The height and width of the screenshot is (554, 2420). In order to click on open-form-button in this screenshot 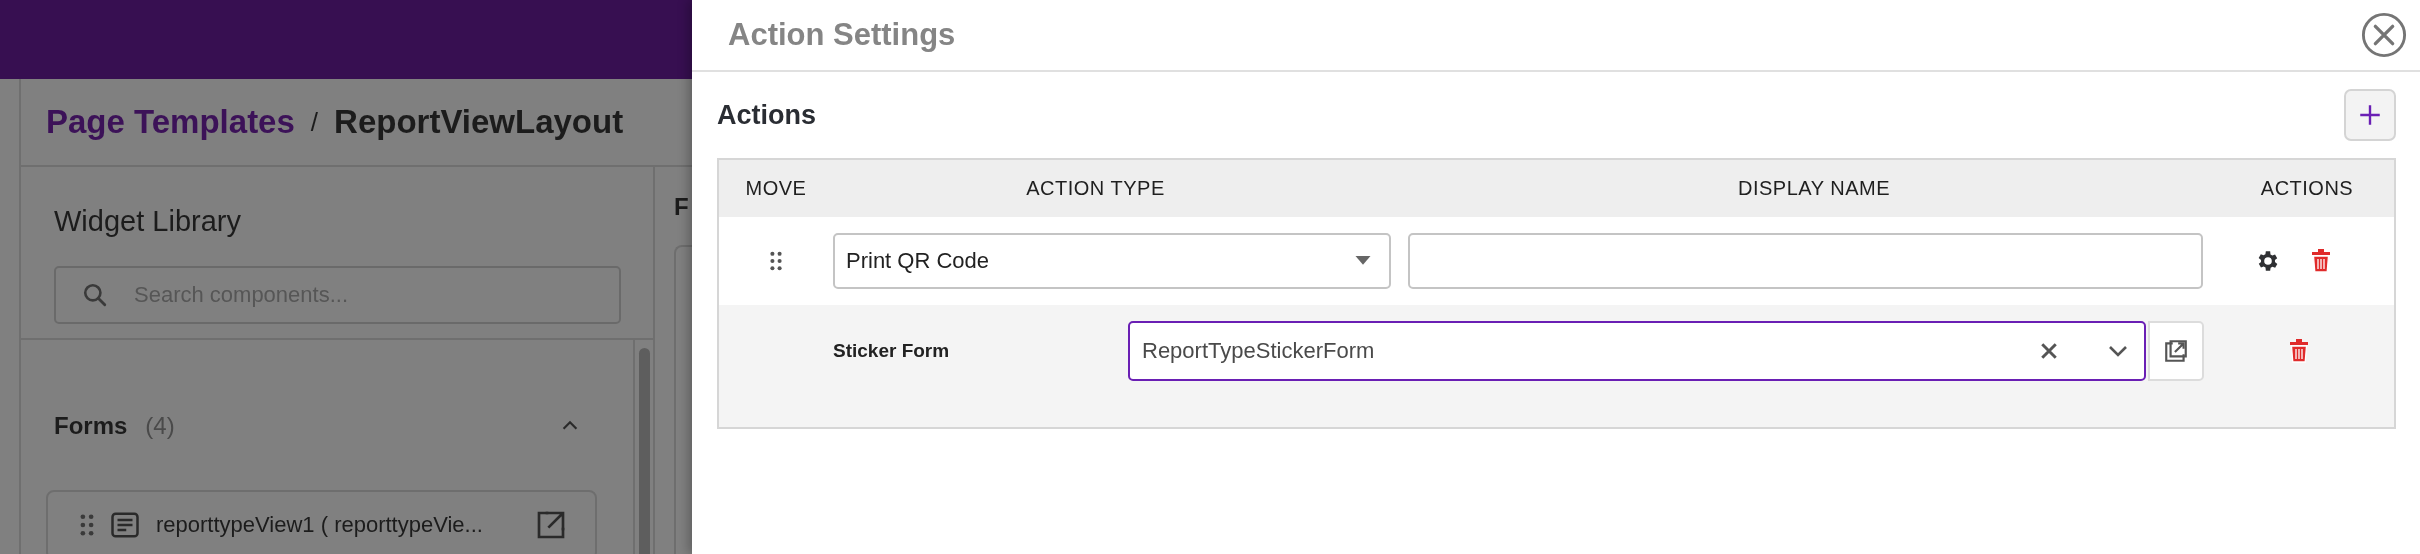, I will do `click(2176, 351)`.